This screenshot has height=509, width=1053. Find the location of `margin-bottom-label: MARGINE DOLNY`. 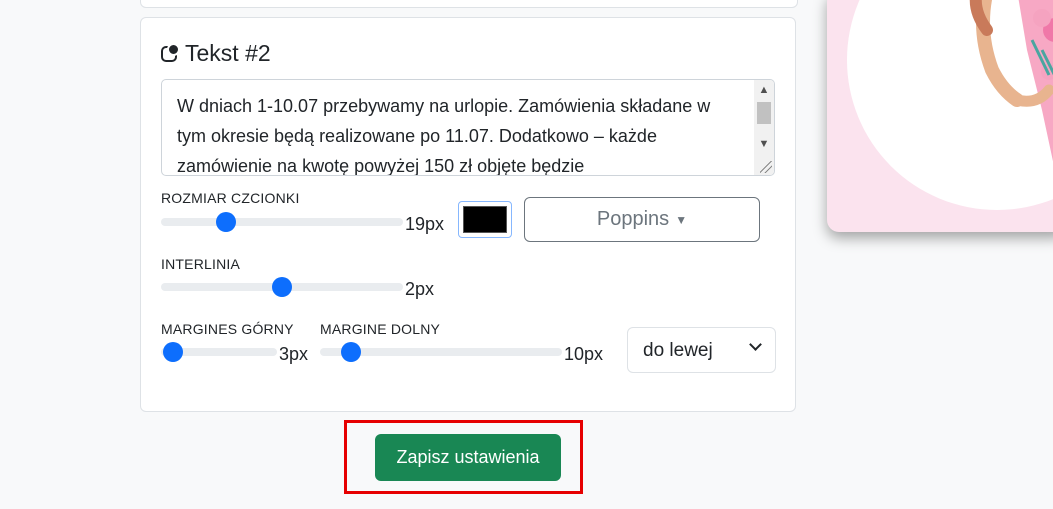

margin-bottom-label: MARGINE DOLNY is located at coordinates (380, 329).